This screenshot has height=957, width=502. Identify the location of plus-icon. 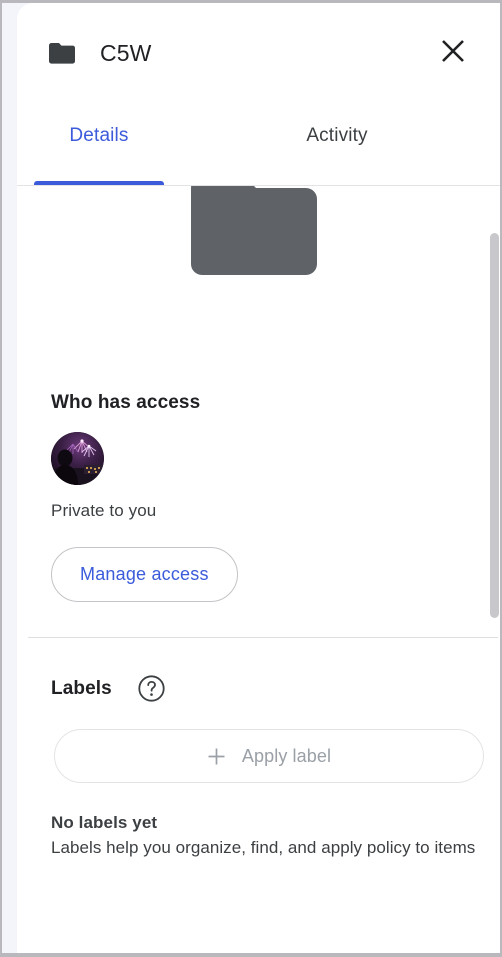
(216, 756).